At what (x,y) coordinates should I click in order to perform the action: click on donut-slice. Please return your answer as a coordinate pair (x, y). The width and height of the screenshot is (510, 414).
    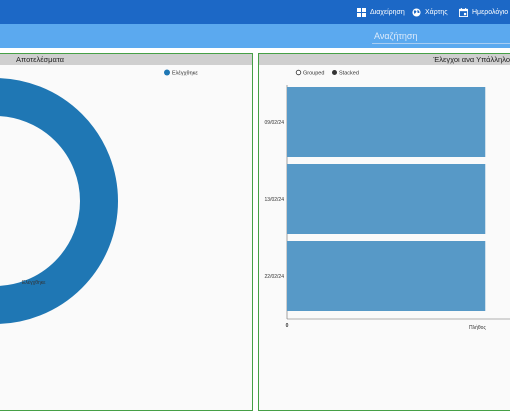
    Looking at the image, I should click on (59, 201).